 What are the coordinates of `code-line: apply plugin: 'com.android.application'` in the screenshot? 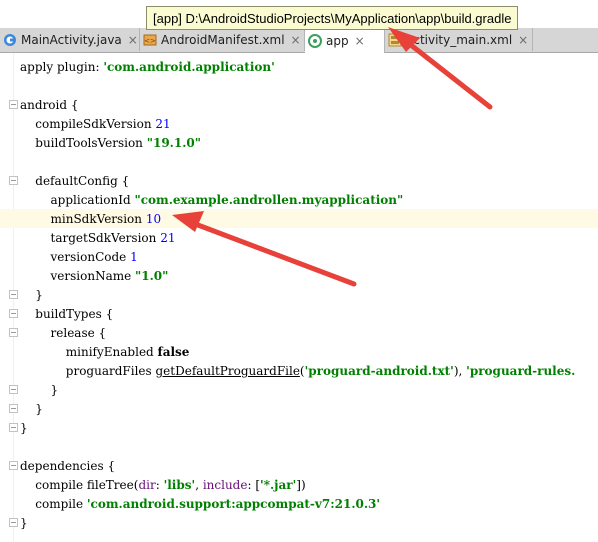 It's located at (147, 67).